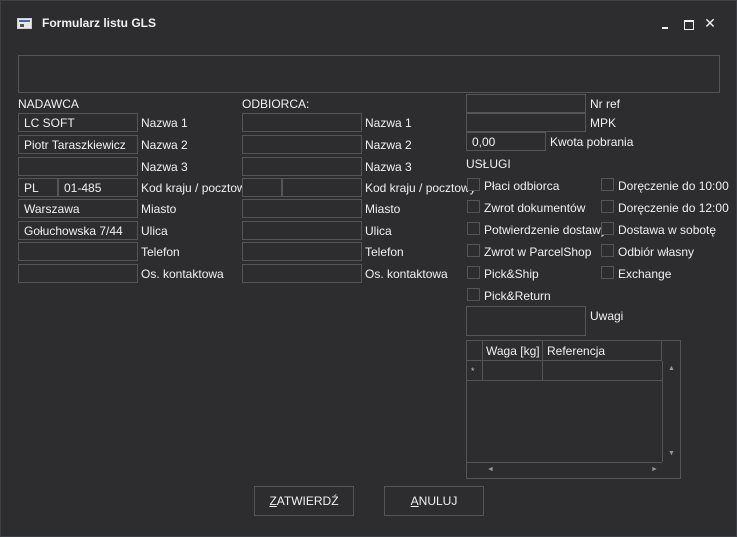 The image size is (737, 537). What do you see at coordinates (302, 122) in the screenshot?
I see `recipient-name1-input` at bounding box center [302, 122].